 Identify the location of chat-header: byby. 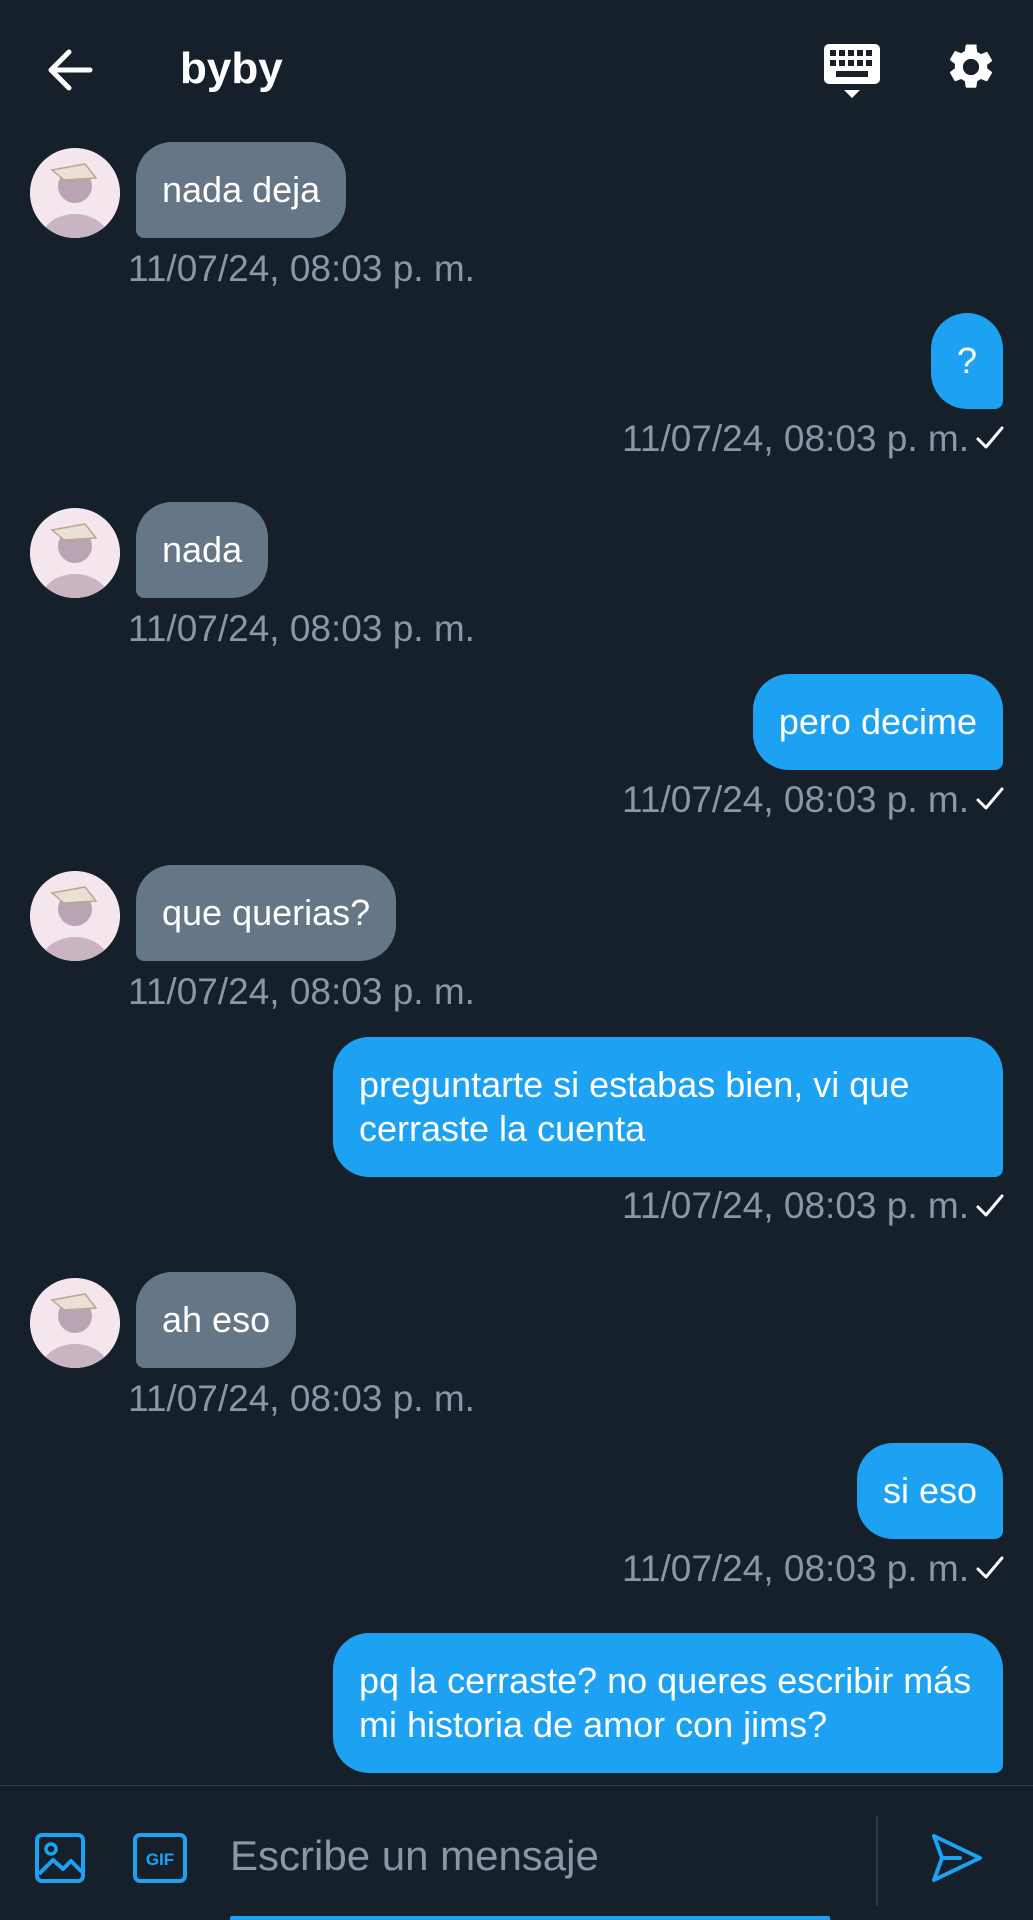
(516, 70).